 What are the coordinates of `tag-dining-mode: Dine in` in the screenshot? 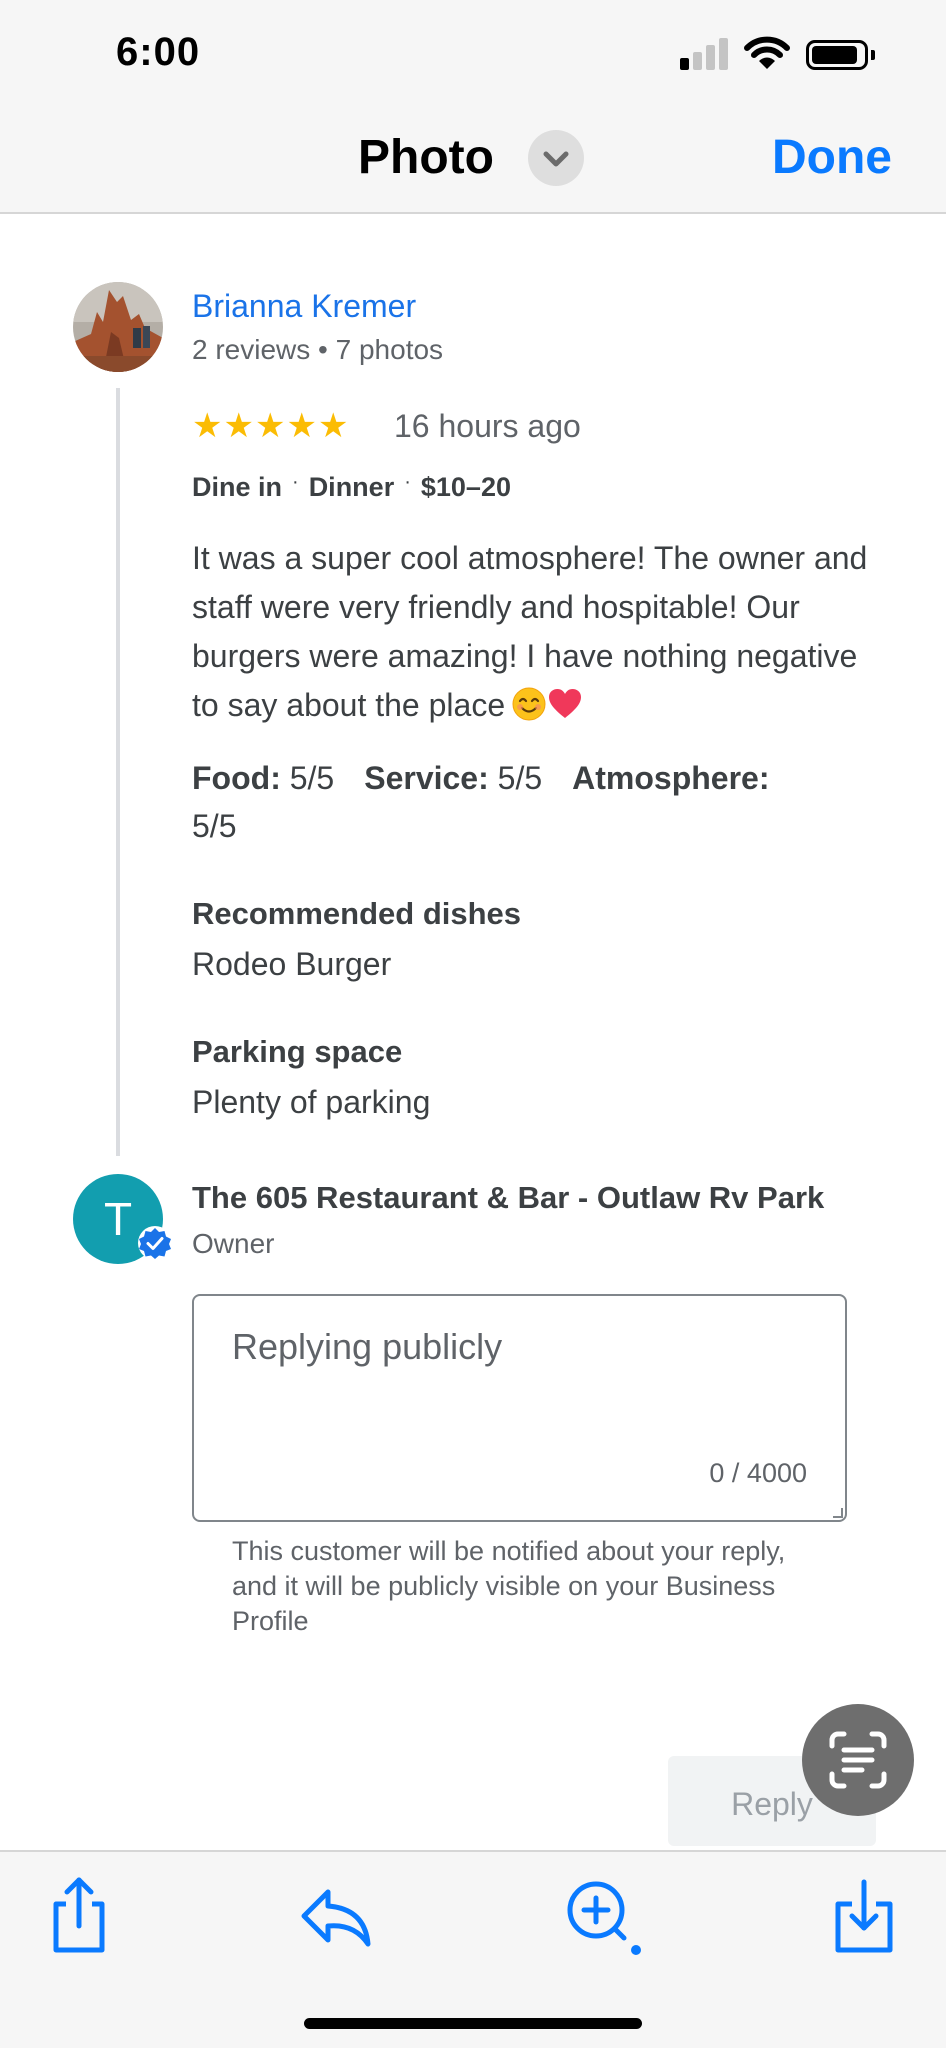 It's located at (237, 487).